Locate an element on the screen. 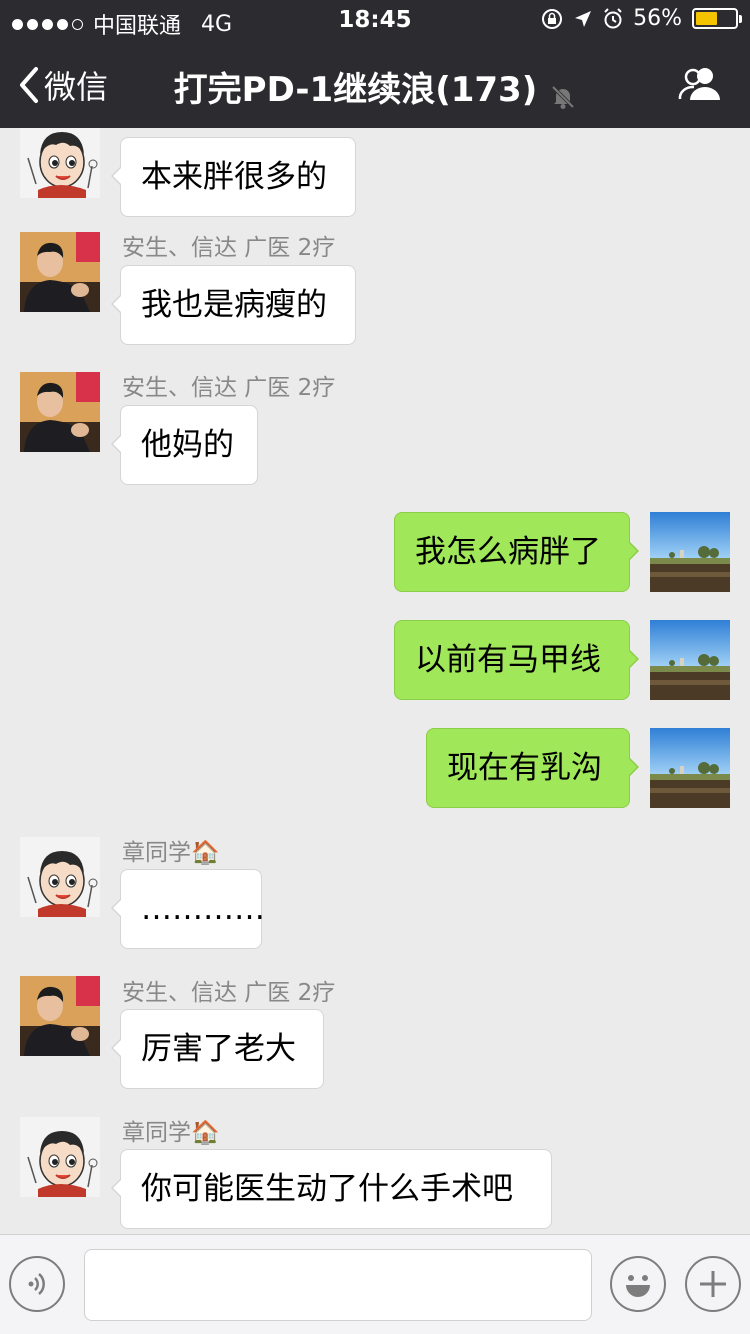 The image size is (750, 1334). outgoing-message-bubble: 以前有马甲线 is located at coordinates (516, 660).